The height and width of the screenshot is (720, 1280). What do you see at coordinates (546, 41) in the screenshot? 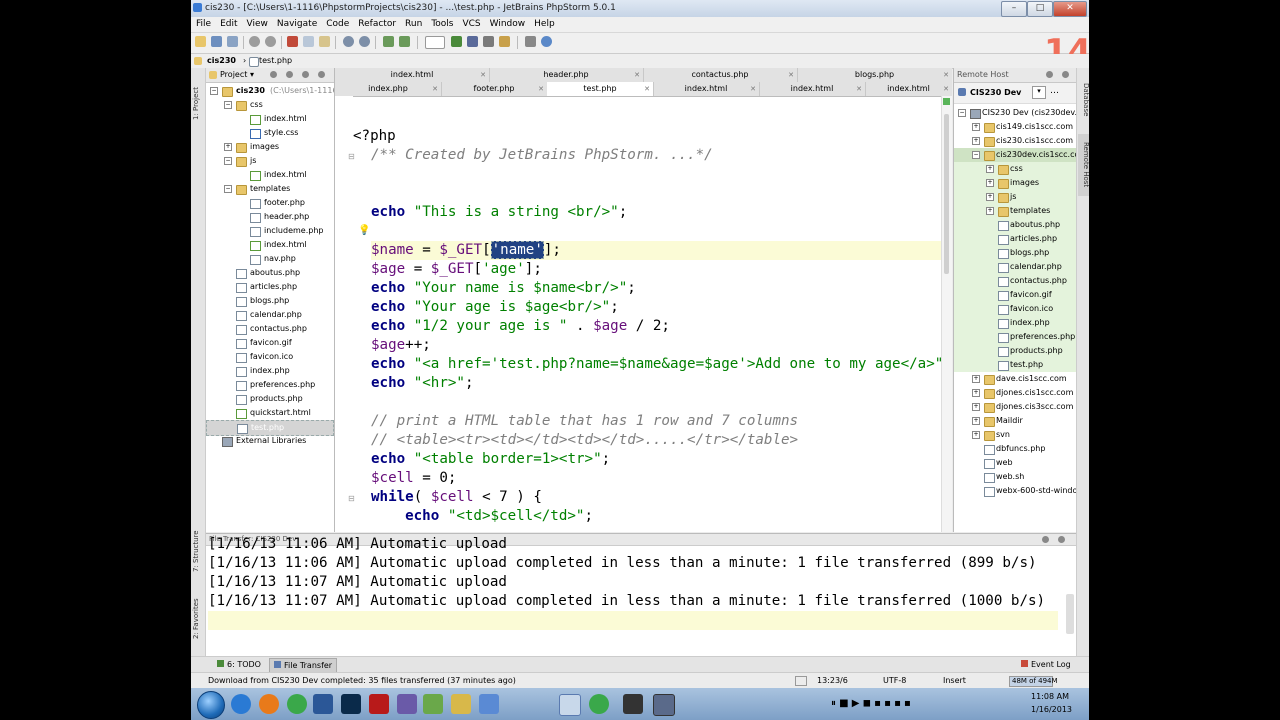
I see `help-icon` at bounding box center [546, 41].